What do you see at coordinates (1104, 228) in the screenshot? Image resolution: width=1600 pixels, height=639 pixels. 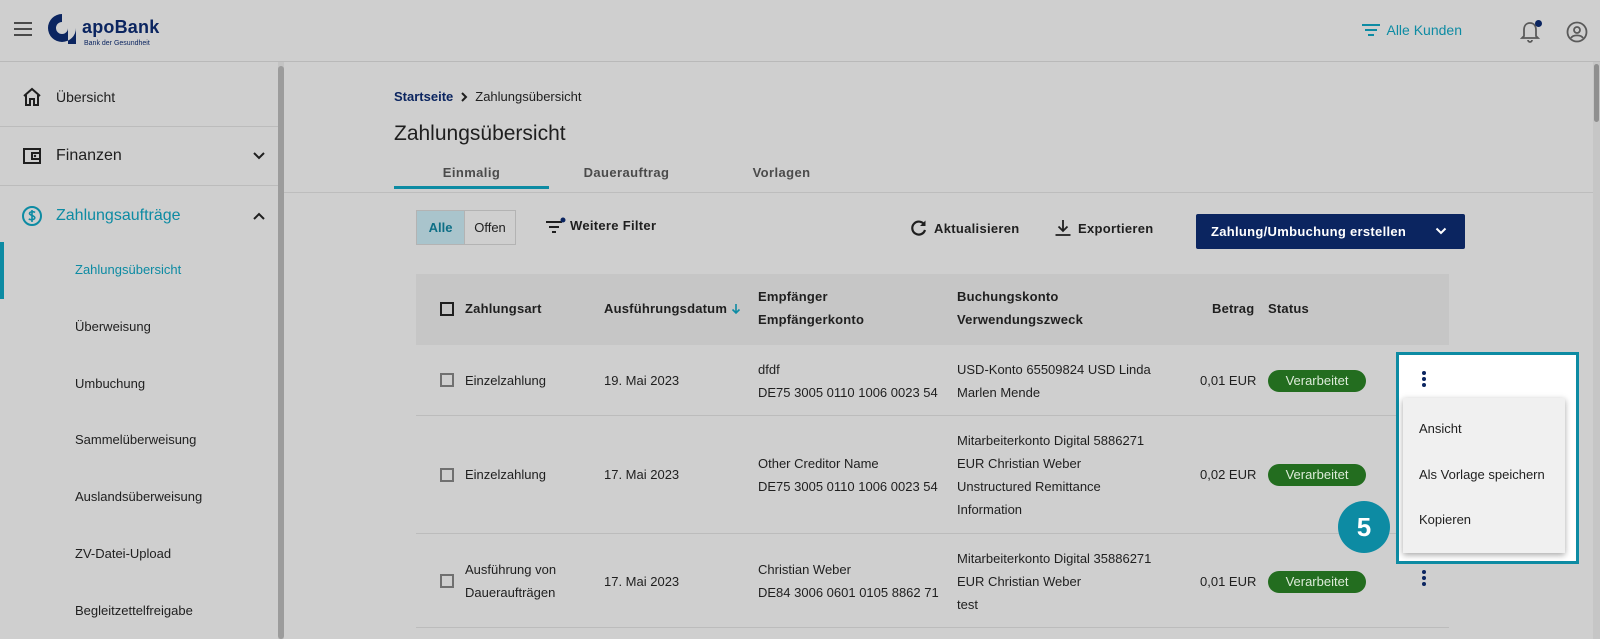 I see `export-button: Exportieren` at bounding box center [1104, 228].